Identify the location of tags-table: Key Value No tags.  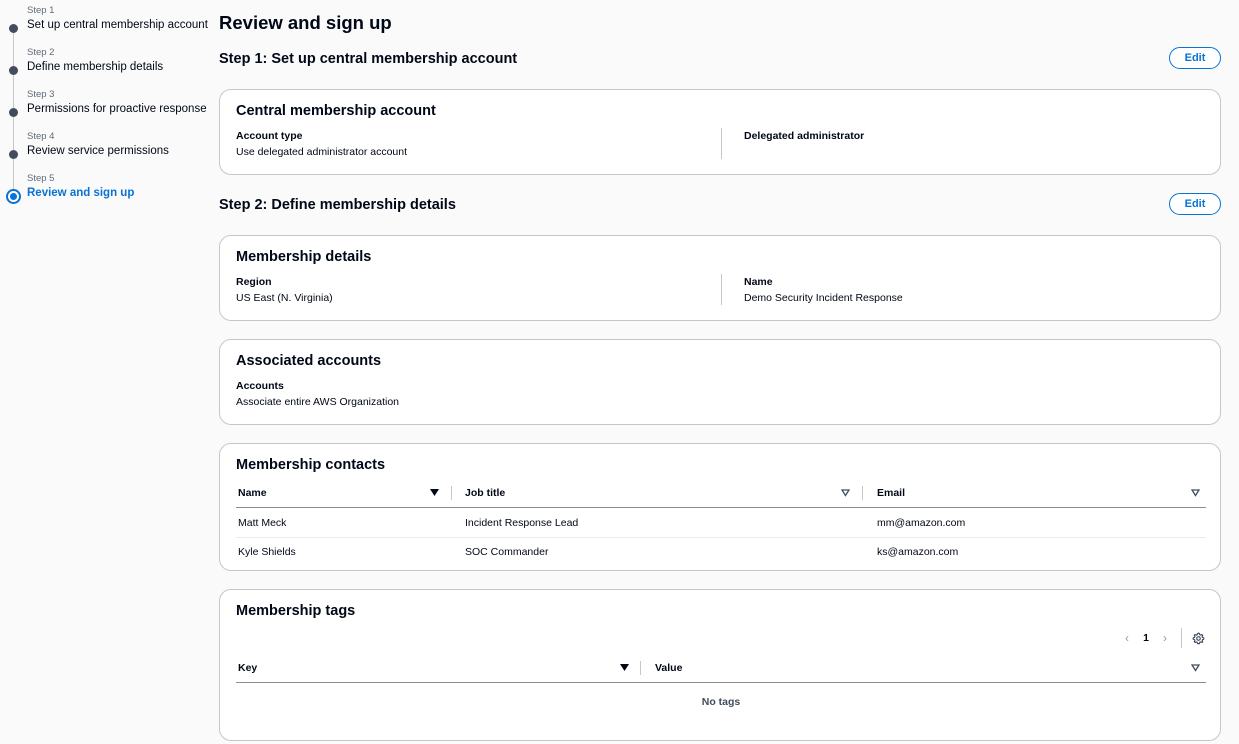
(721, 696).